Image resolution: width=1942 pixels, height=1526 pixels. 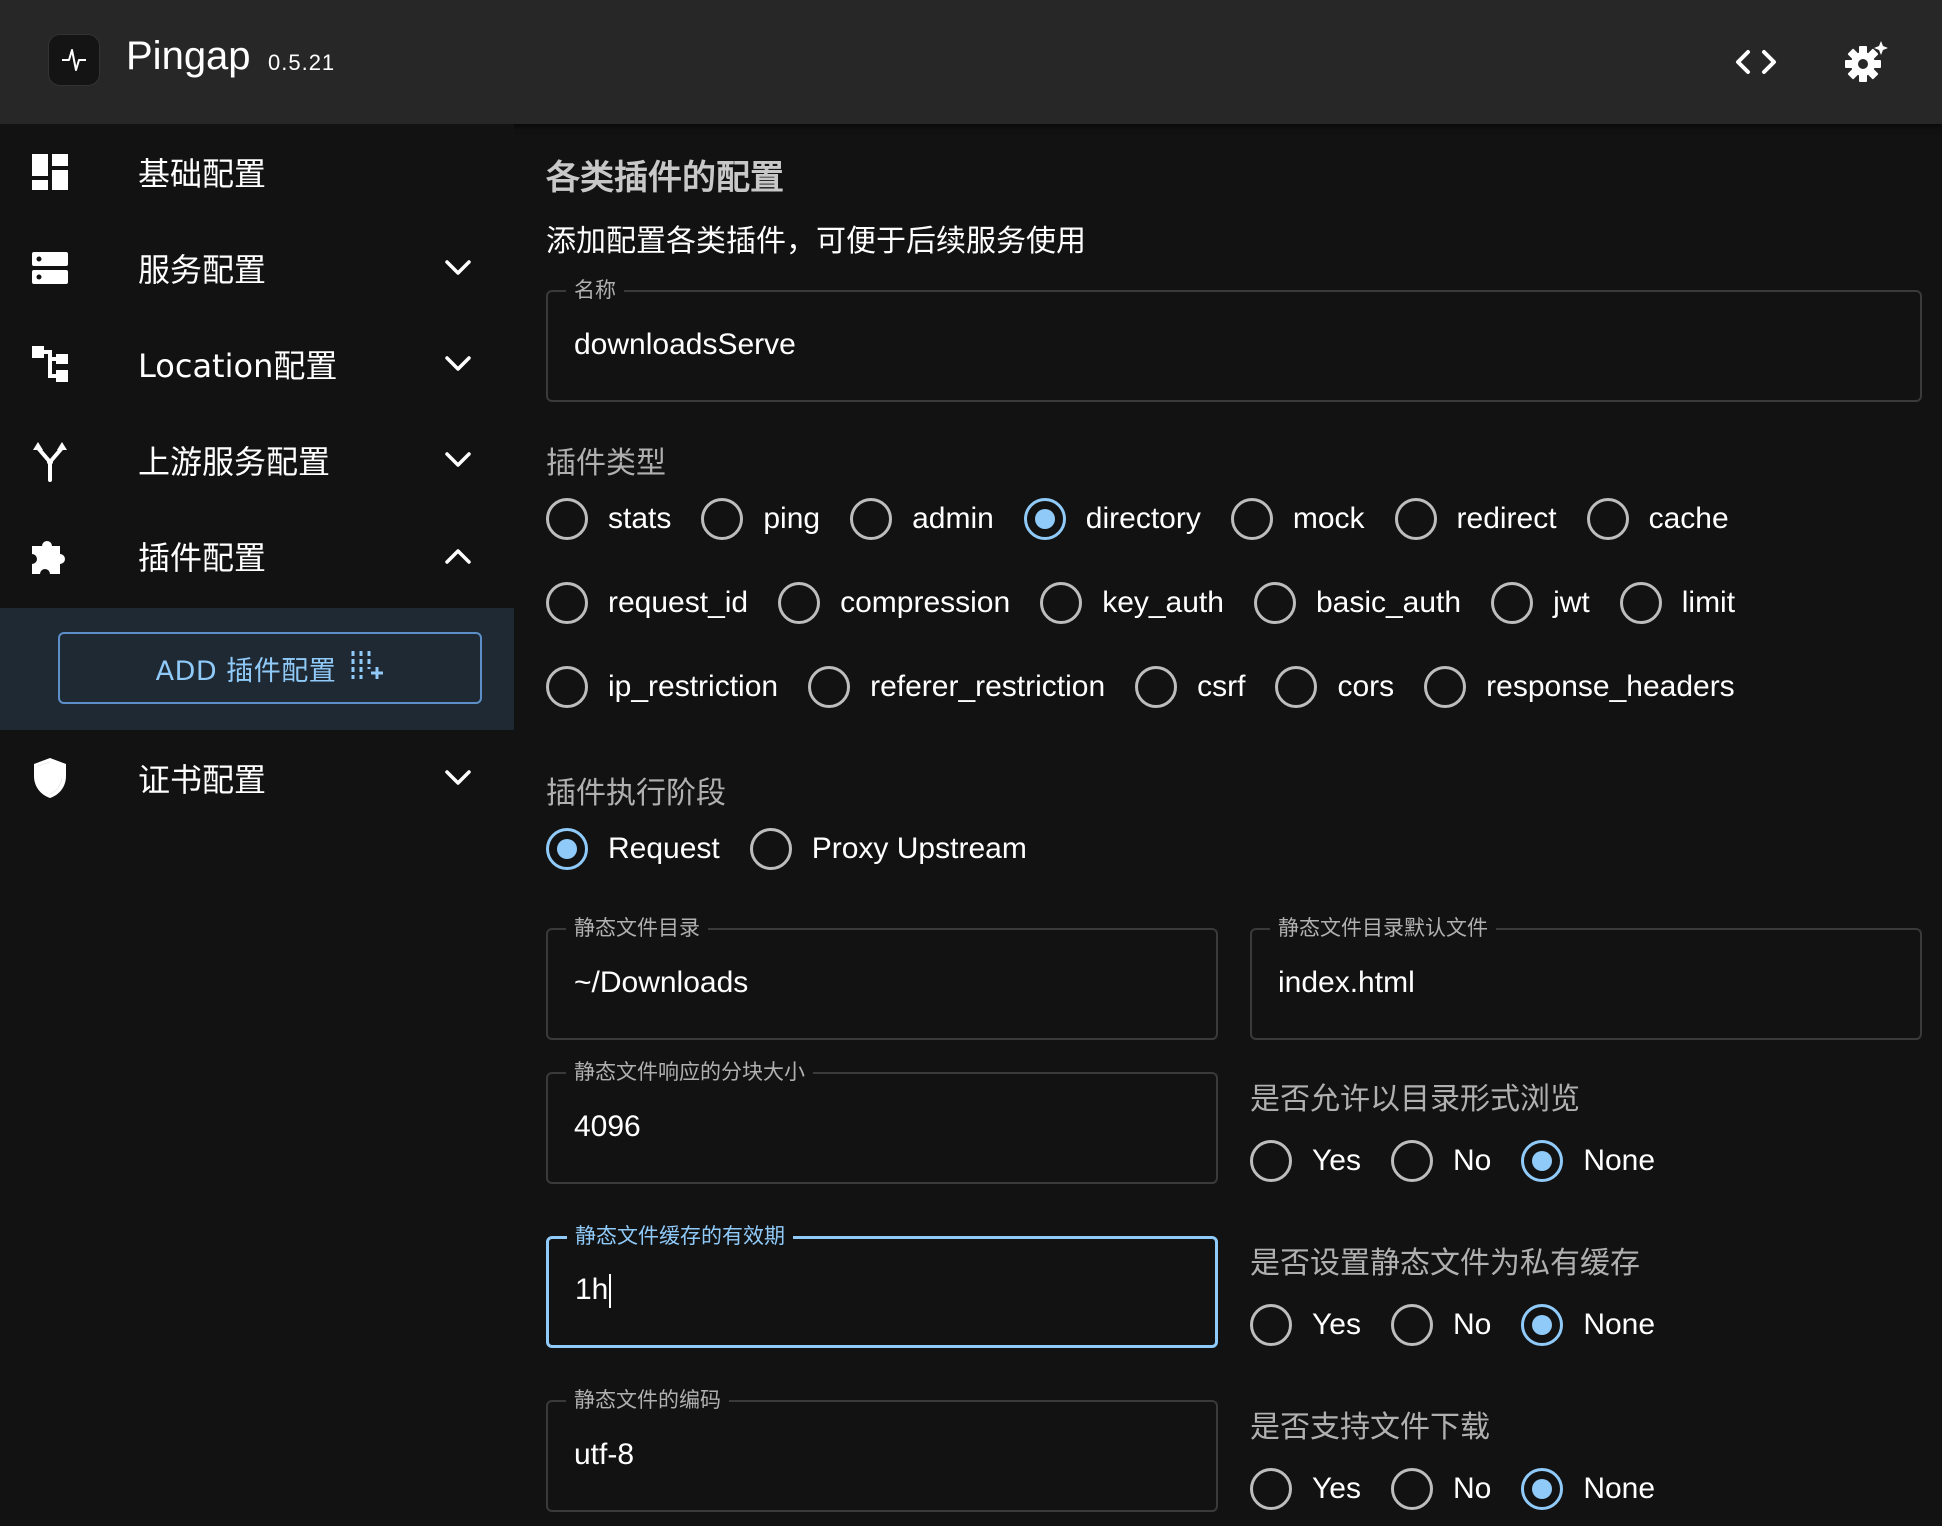 What do you see at coordinates (882, 1127) in the screenshot?
I see `chunk-size-input` at bounding box center [882, 1127].